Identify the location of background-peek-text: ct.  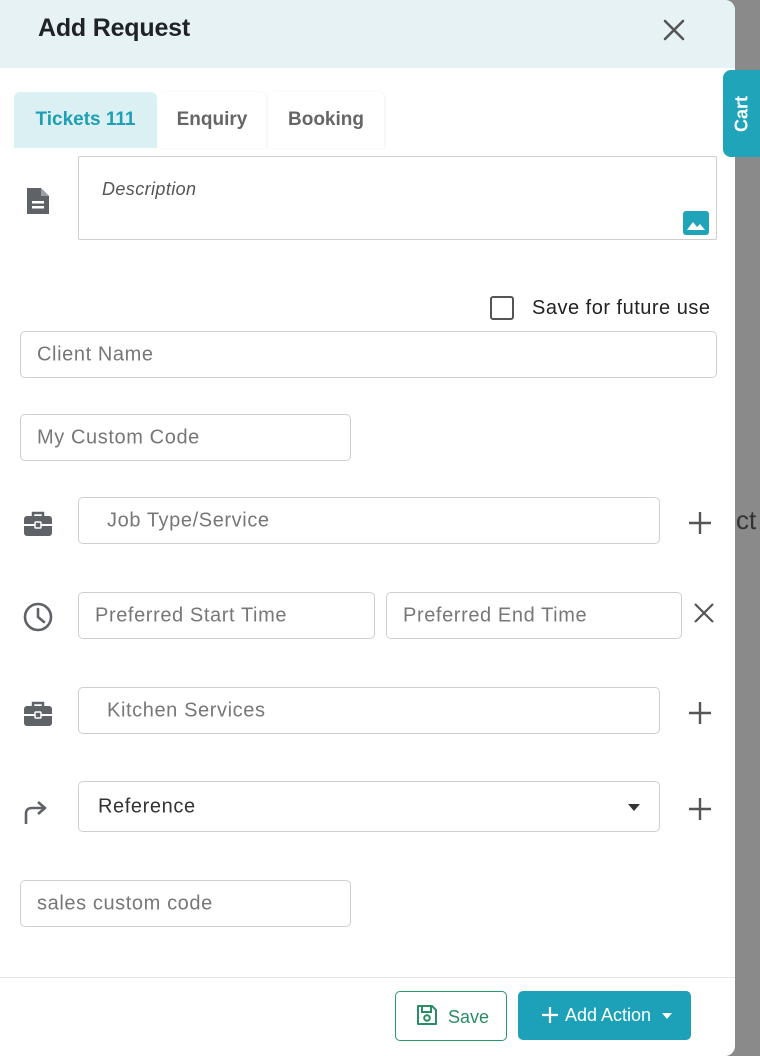
(746, 520).